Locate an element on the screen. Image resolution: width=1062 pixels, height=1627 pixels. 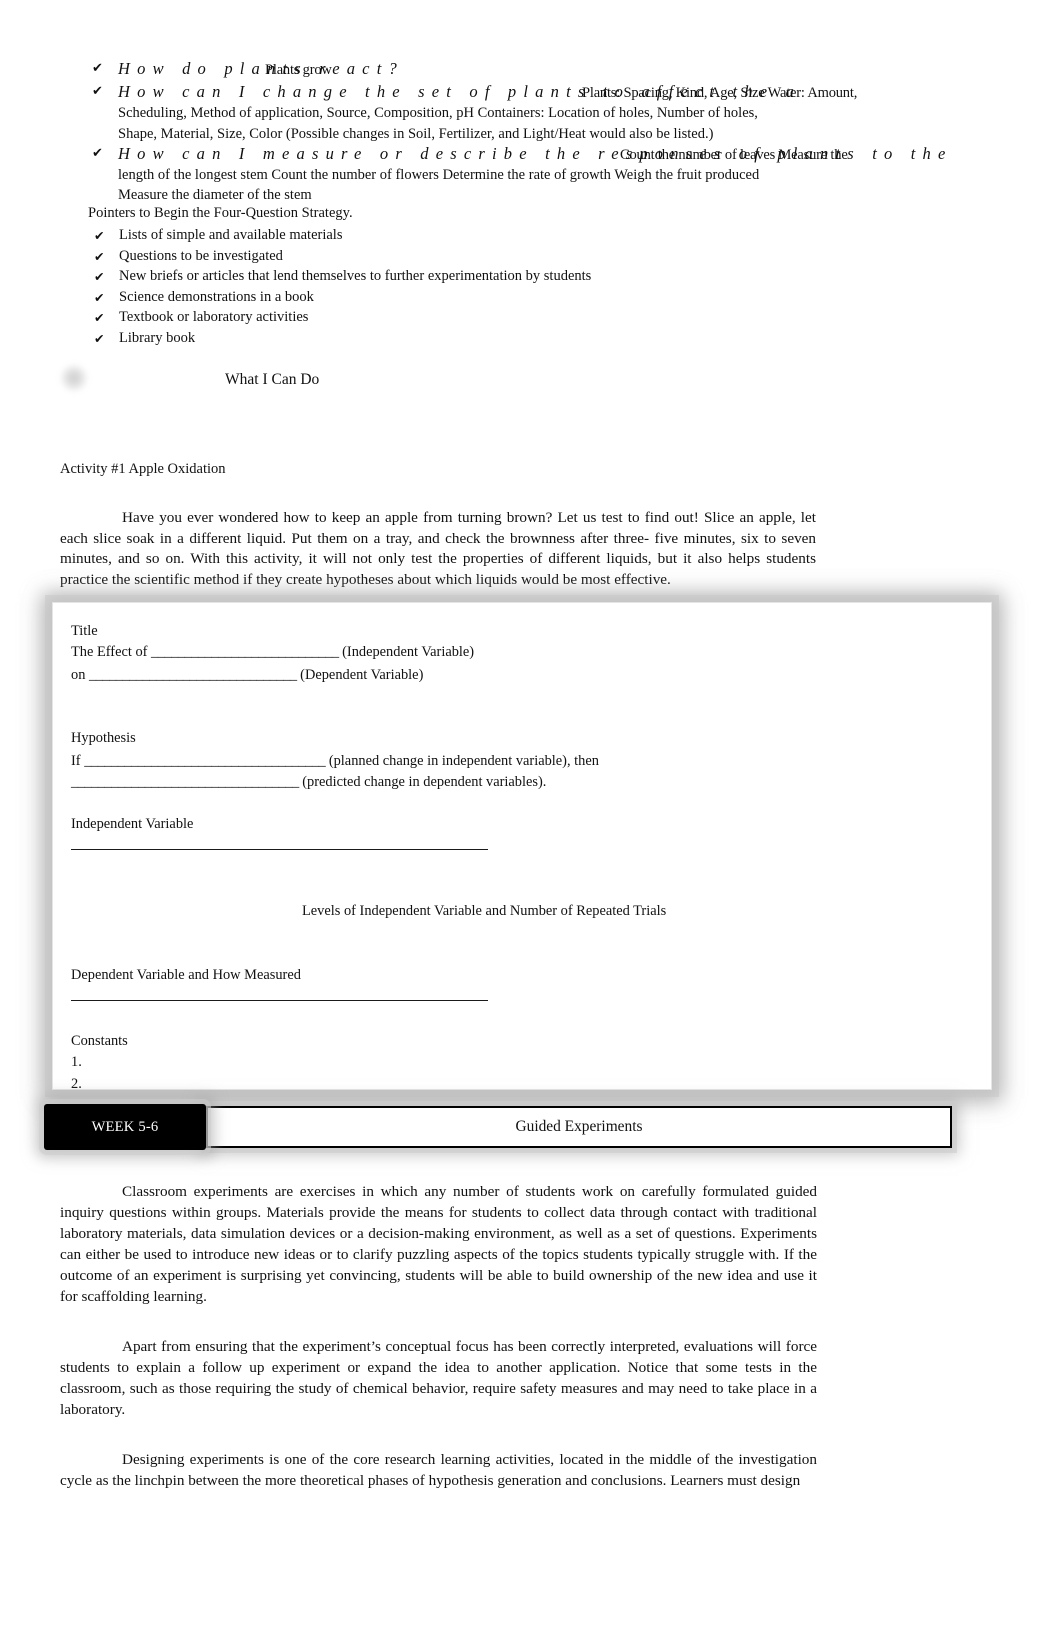
form-hypothesis-if-prefix: If is located at coordinates (78, 761).